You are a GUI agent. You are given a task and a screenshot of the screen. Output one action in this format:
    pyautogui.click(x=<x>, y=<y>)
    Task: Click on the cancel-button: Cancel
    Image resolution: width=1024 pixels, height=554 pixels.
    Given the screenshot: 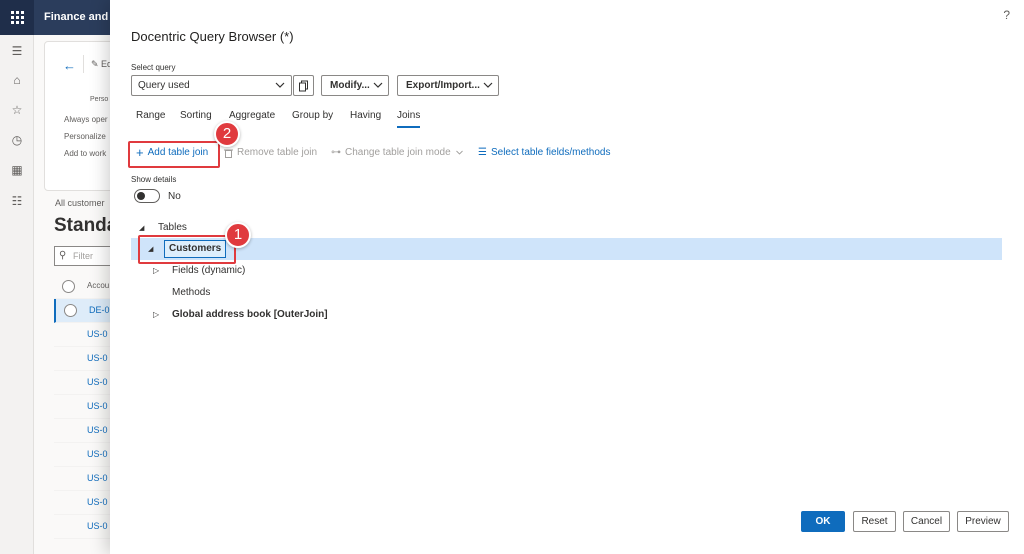 What is the action you would take?
    pyautogui.click(x=926, y=521)
    